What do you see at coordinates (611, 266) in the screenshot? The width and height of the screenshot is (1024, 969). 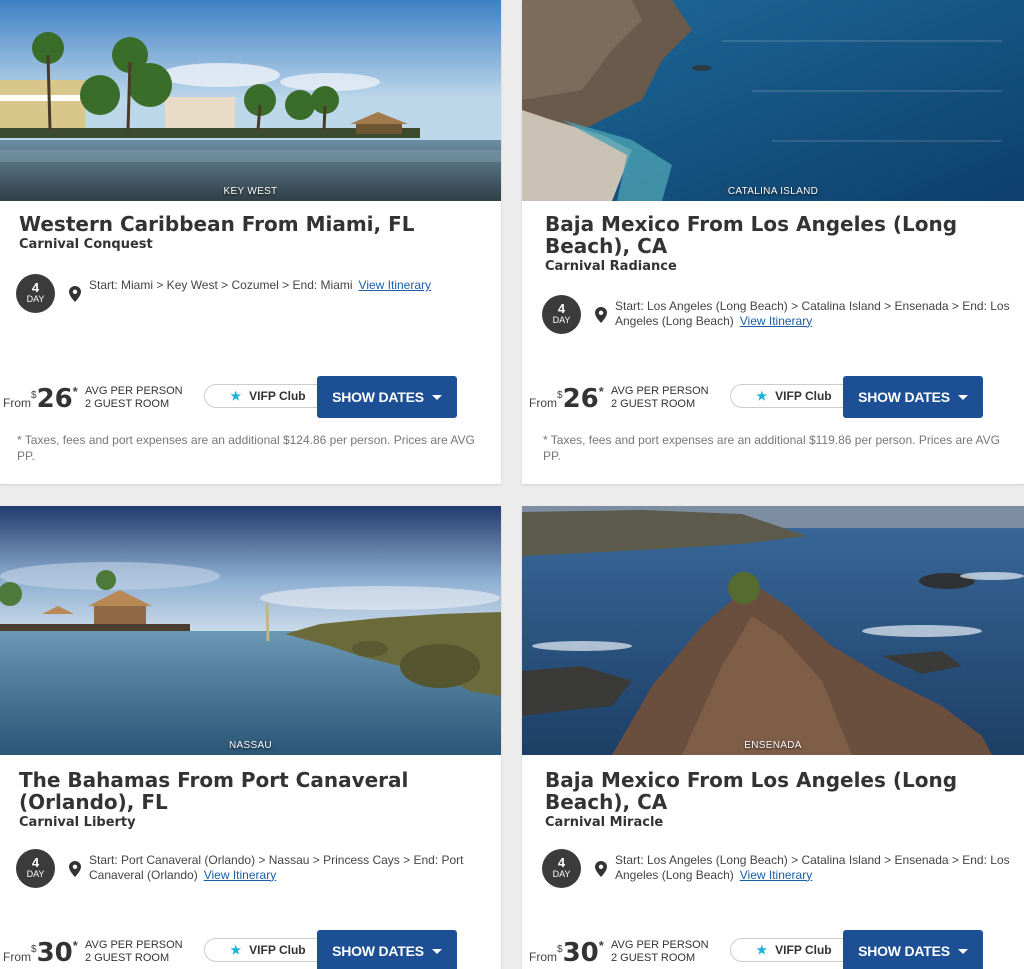 I see `ship-name: Carnival Radiance` at bounding box center [611, 266].